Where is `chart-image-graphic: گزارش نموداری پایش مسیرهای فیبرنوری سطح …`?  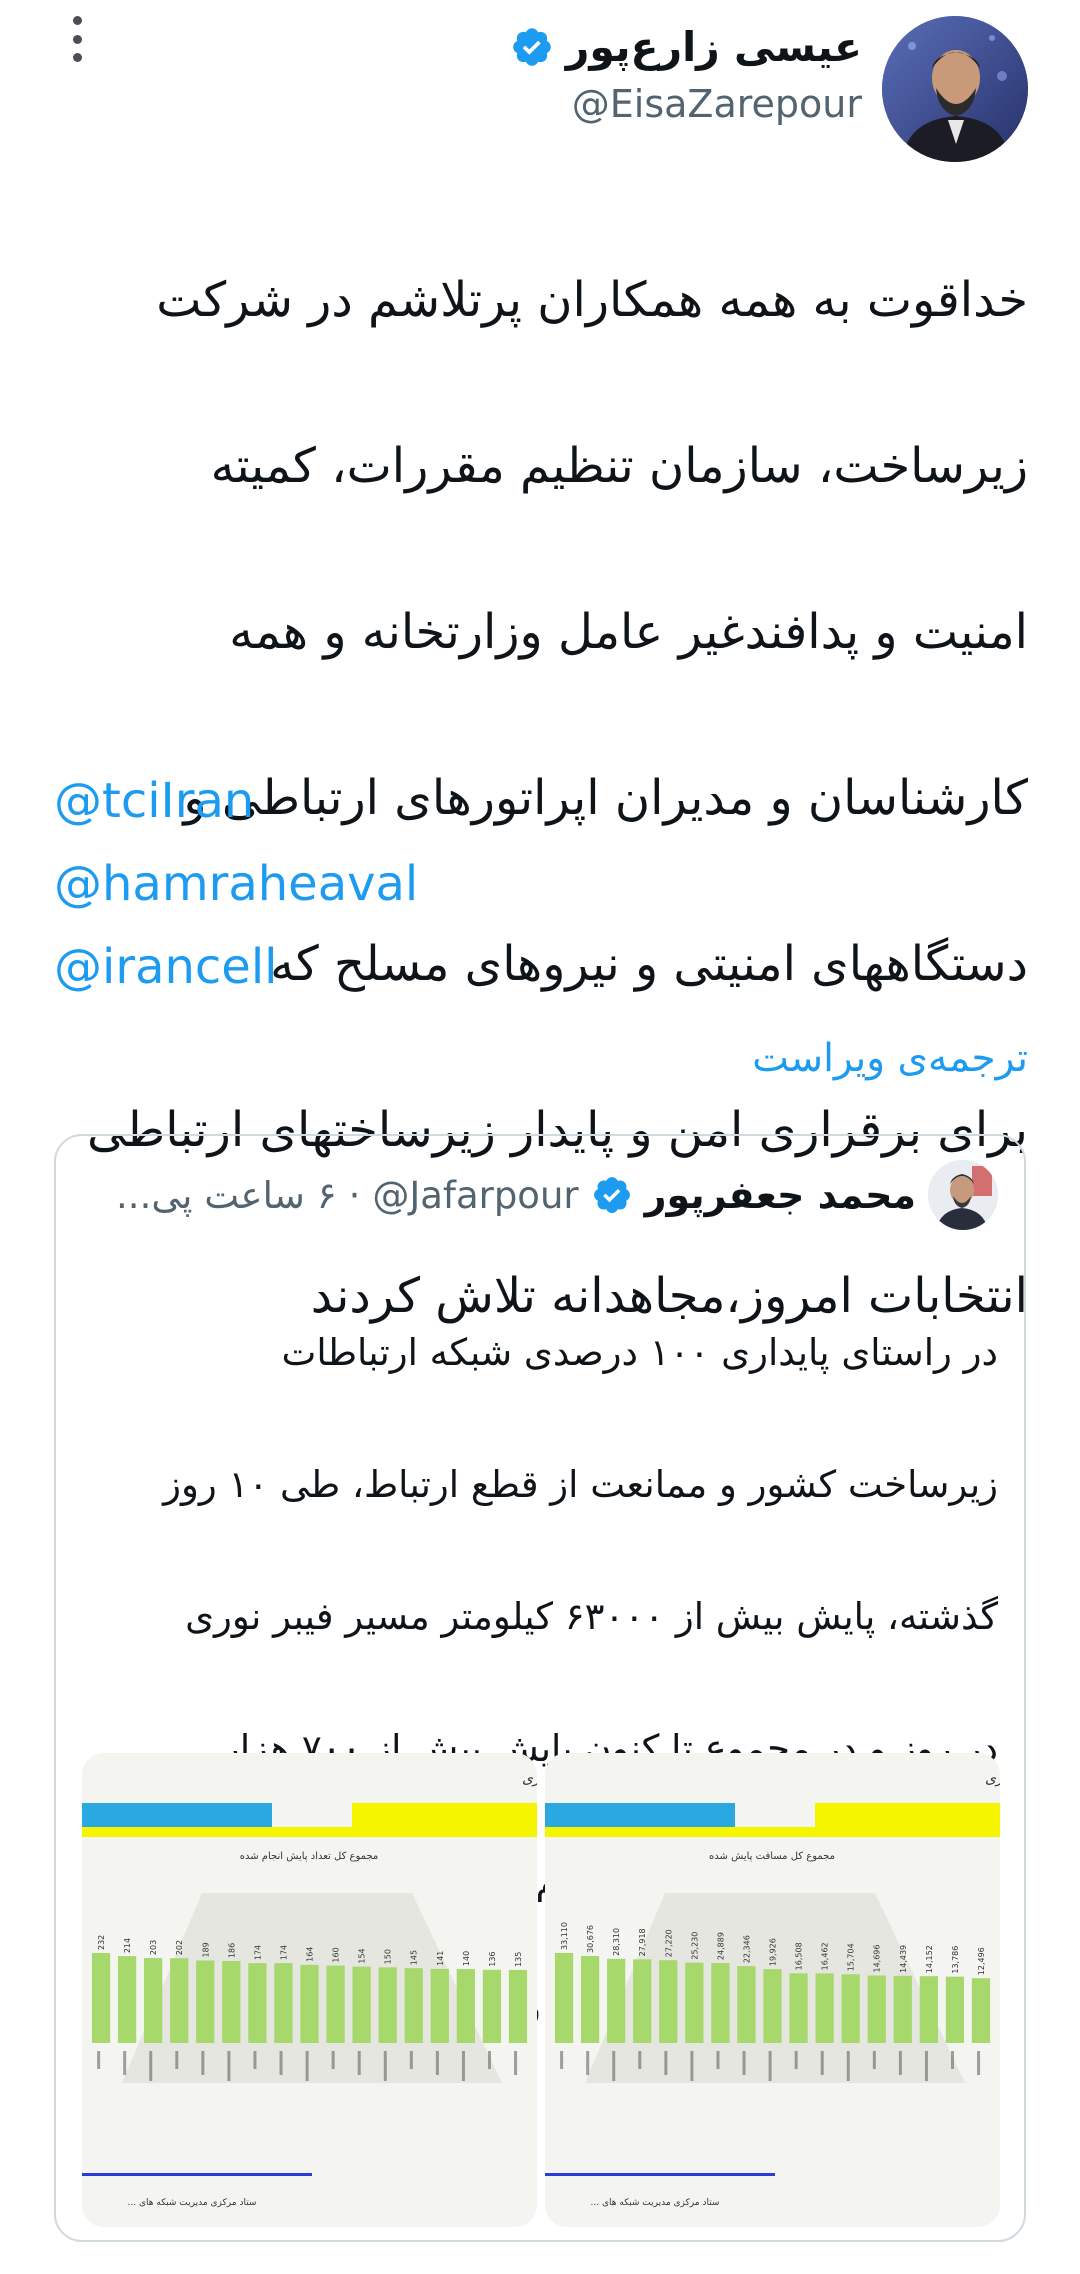 chart-image-graphic: گزارش نموداری پایش مسیرهای فیبرنوری سطح … is located at coordinates (772, 1990).